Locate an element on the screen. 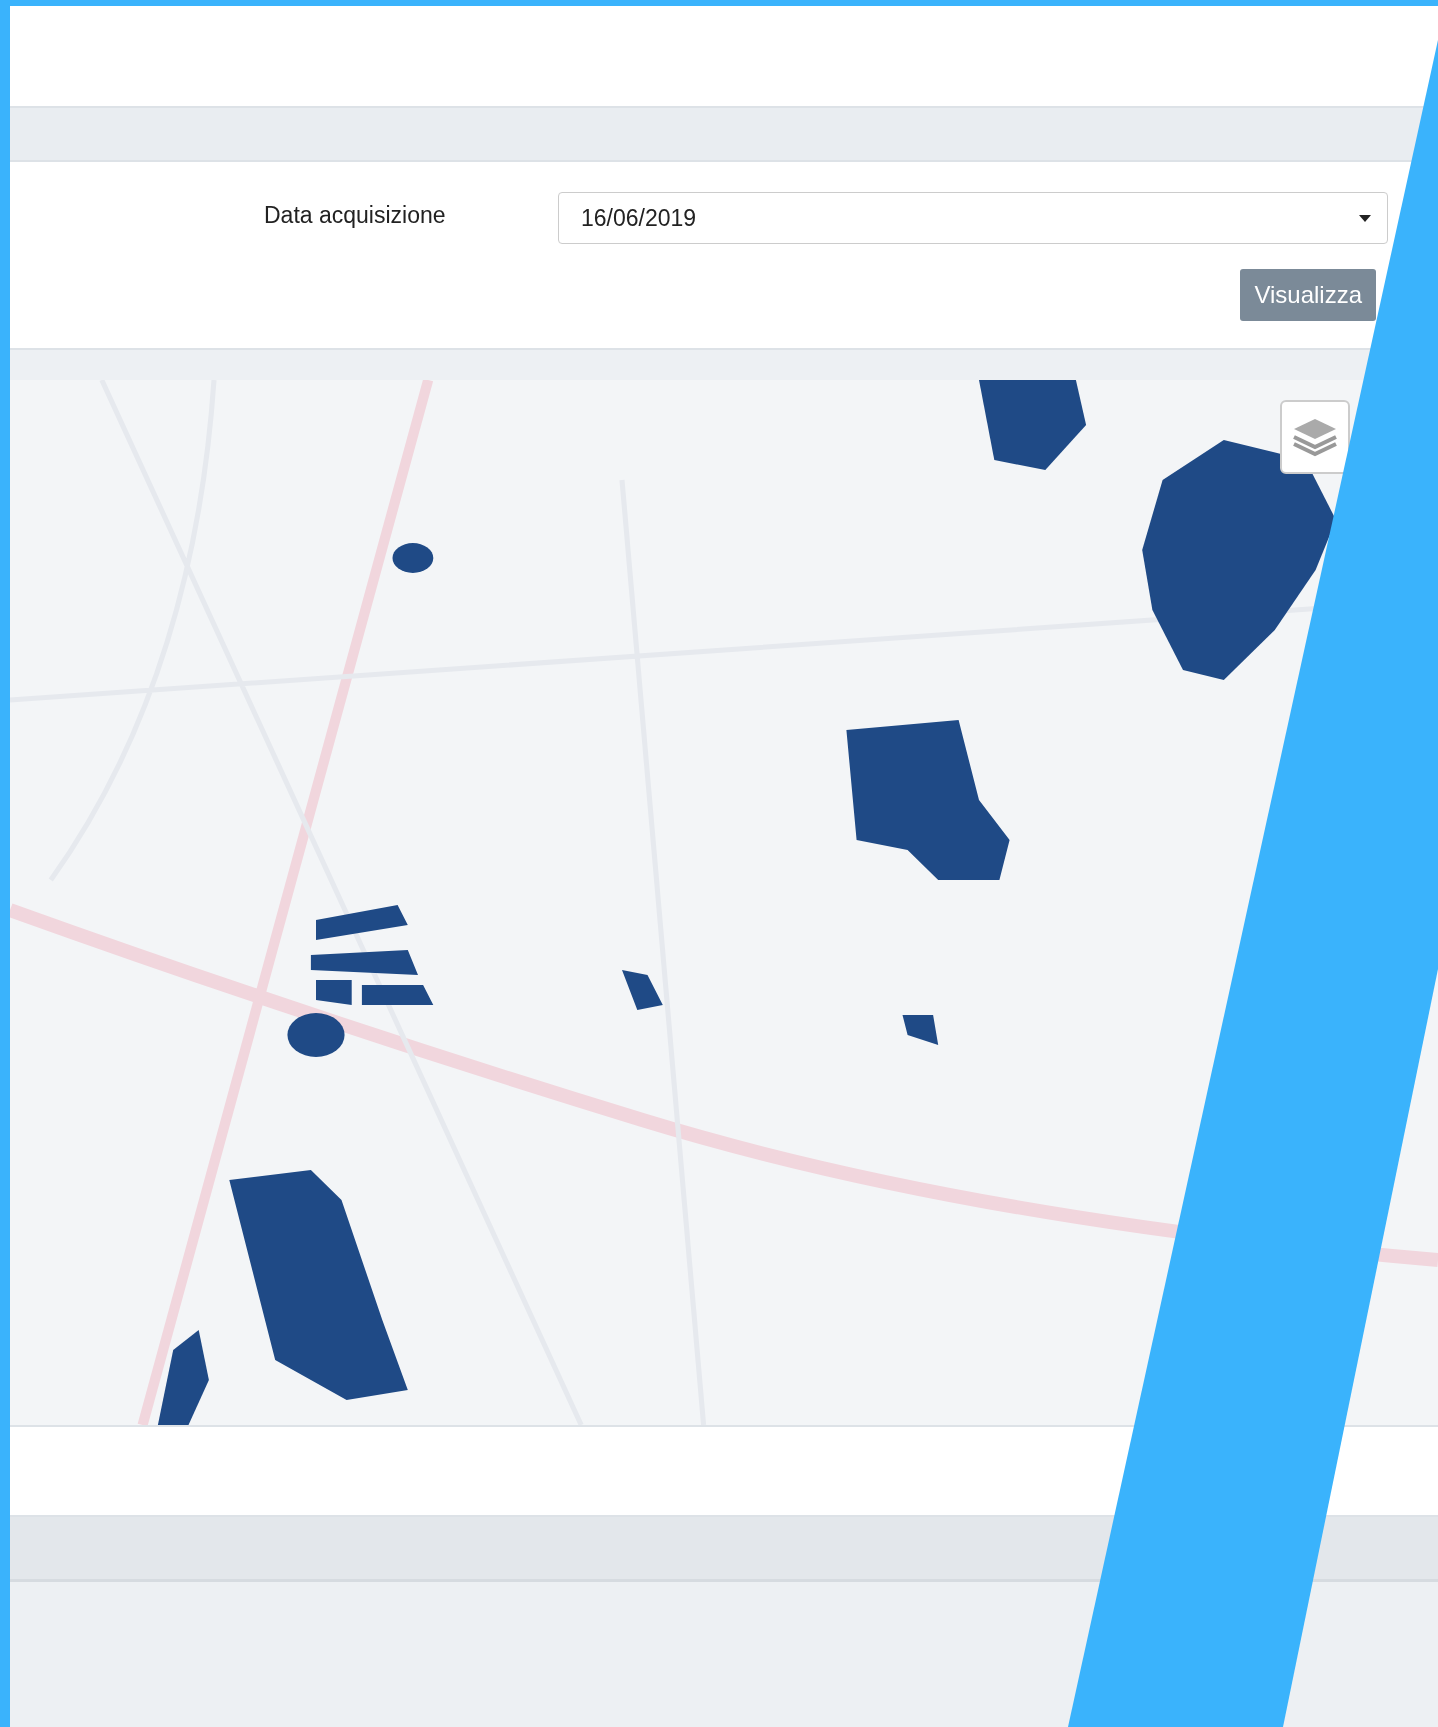  date-select: 16/06/2019 is located at coordinates (973, 218).